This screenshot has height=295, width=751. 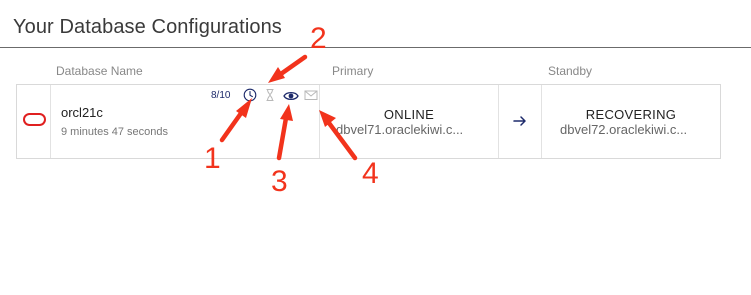 I want to click on column-header-primary: Primary, so click(x=353, y=71).